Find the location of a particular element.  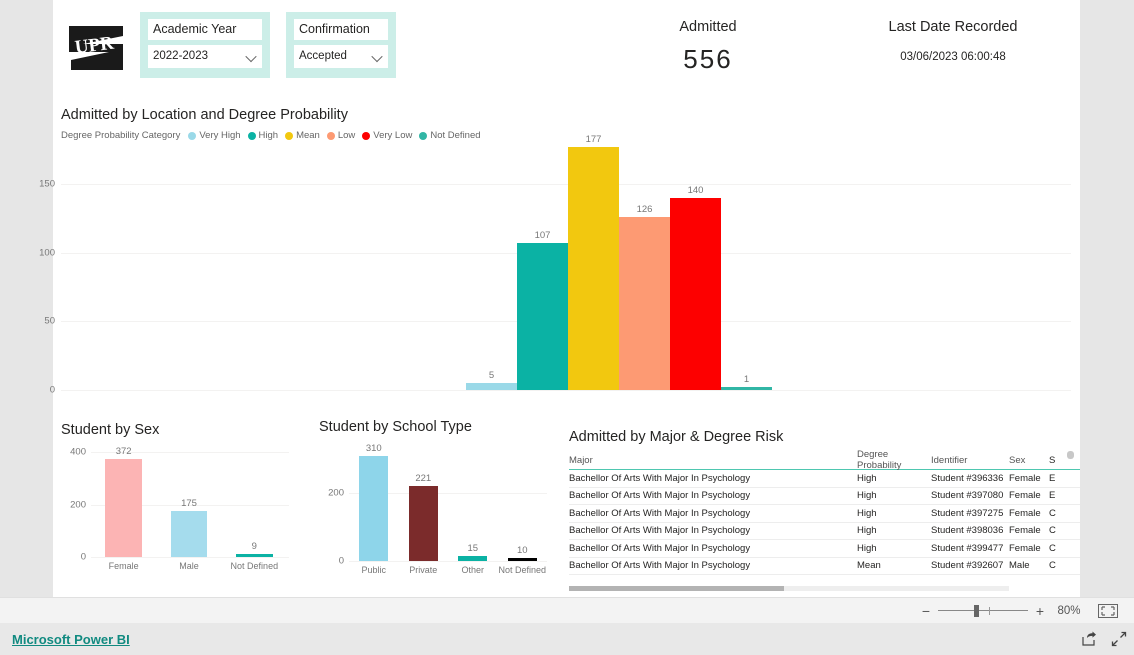

table-title: Admitted by Major & Degree Risk is located at coordinates (676, 437).